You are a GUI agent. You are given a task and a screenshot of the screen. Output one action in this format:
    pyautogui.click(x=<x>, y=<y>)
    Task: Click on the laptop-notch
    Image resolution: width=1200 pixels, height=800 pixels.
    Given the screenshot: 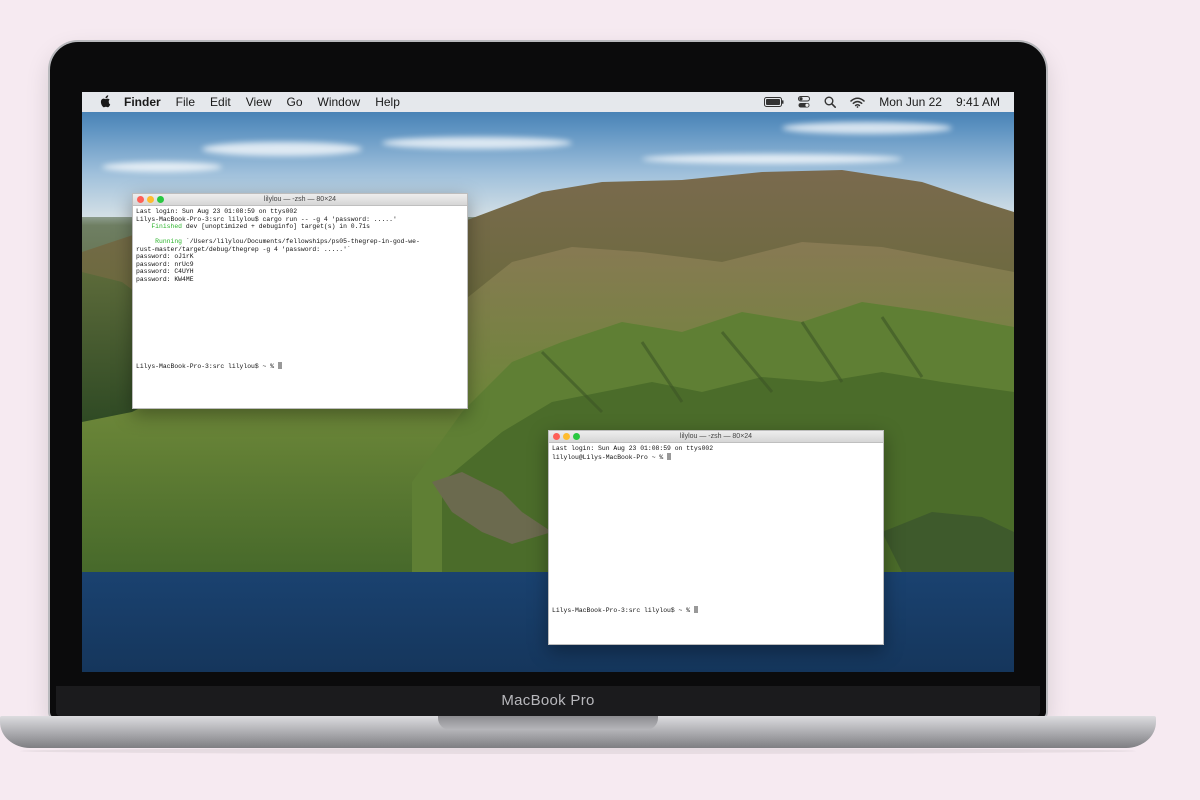 What is the action you would take?
    pyautogui.click(x=548, y=723)
    